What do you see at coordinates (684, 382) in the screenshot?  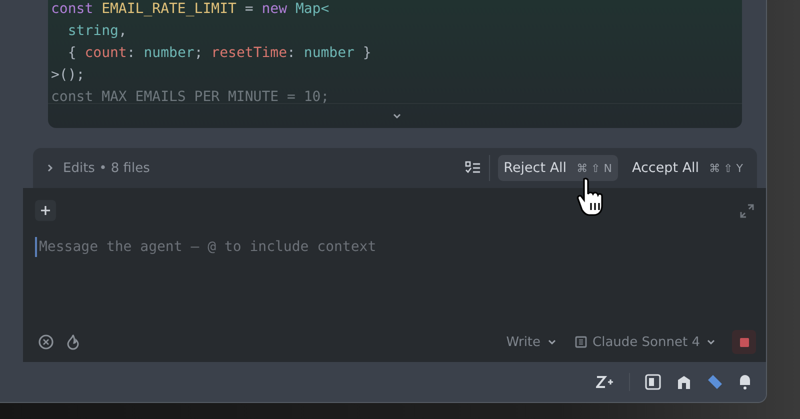 I see `house-icon` at bounding box center [684, 382].